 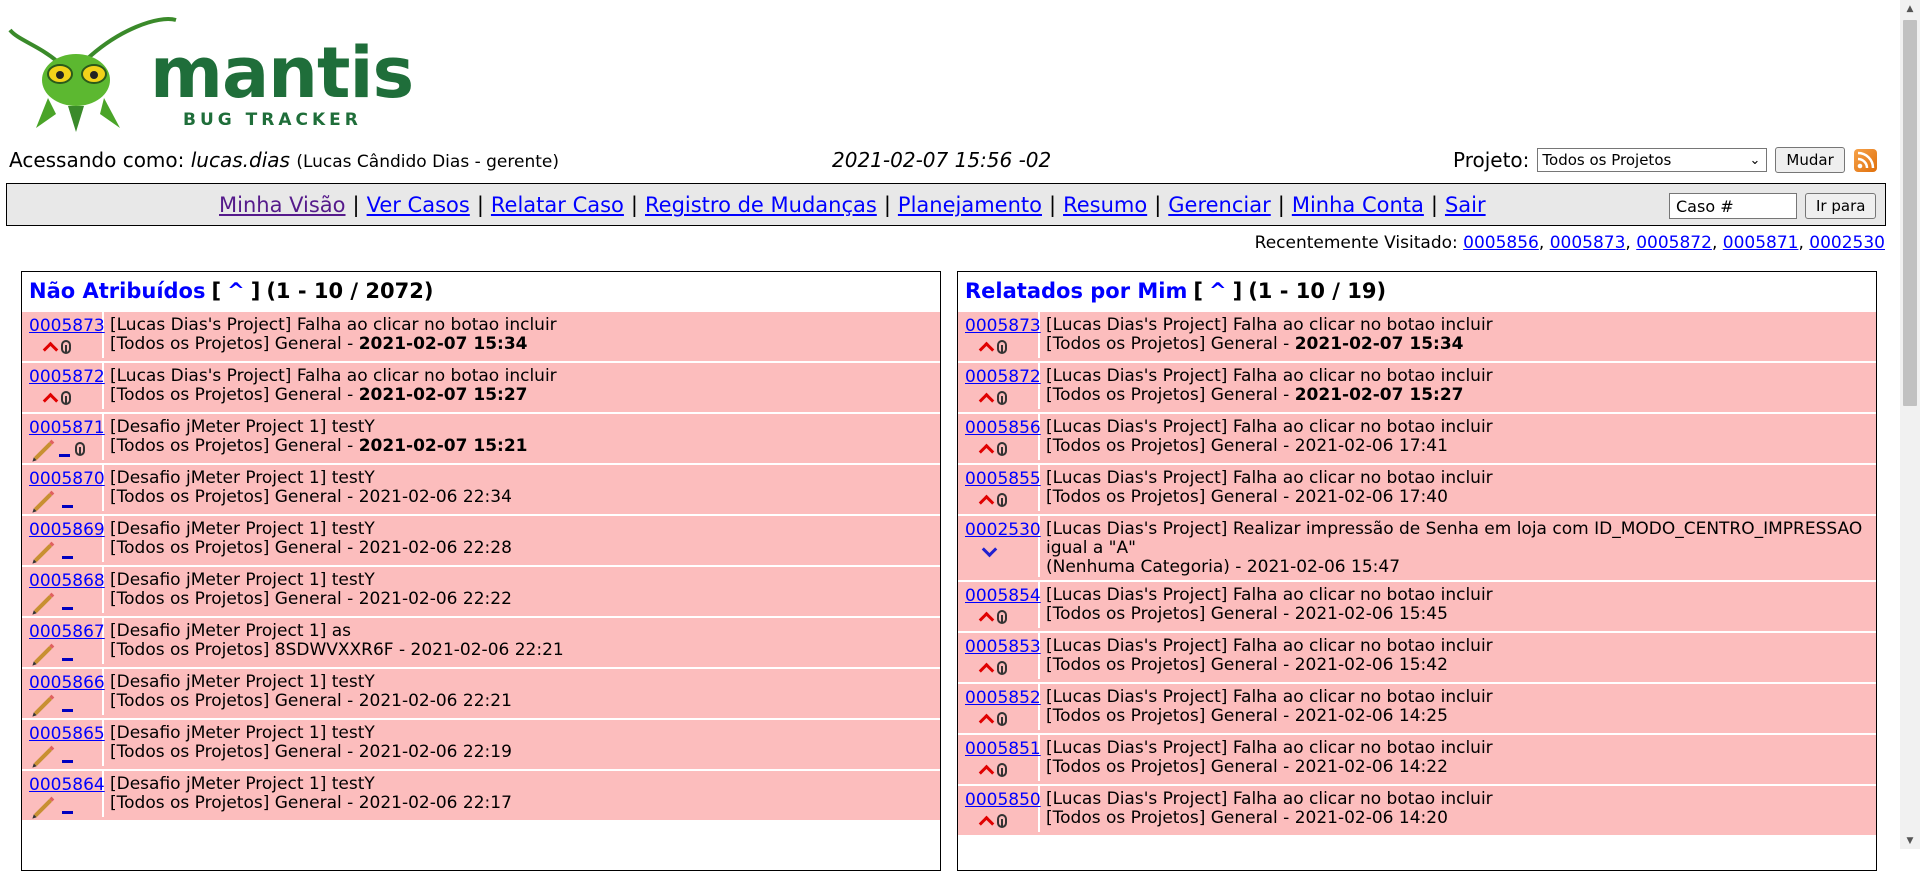 I want to click on bug-id-link: 0005864, so click(x=67, y=785).